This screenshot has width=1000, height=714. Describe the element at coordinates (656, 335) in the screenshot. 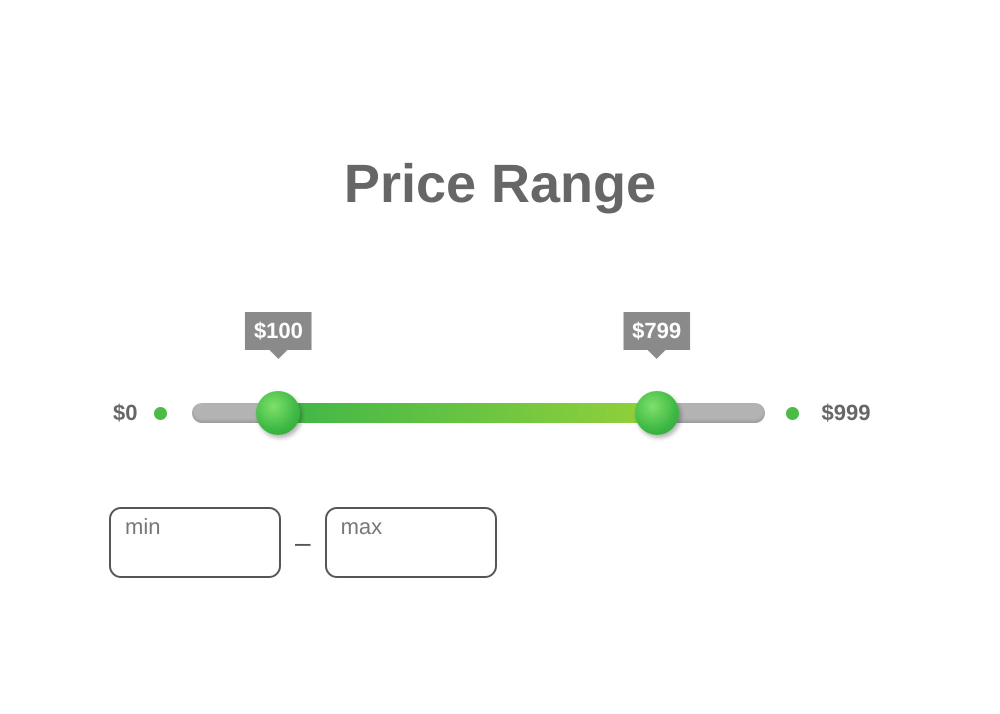

I see `value-tooltip: $799` at that location.